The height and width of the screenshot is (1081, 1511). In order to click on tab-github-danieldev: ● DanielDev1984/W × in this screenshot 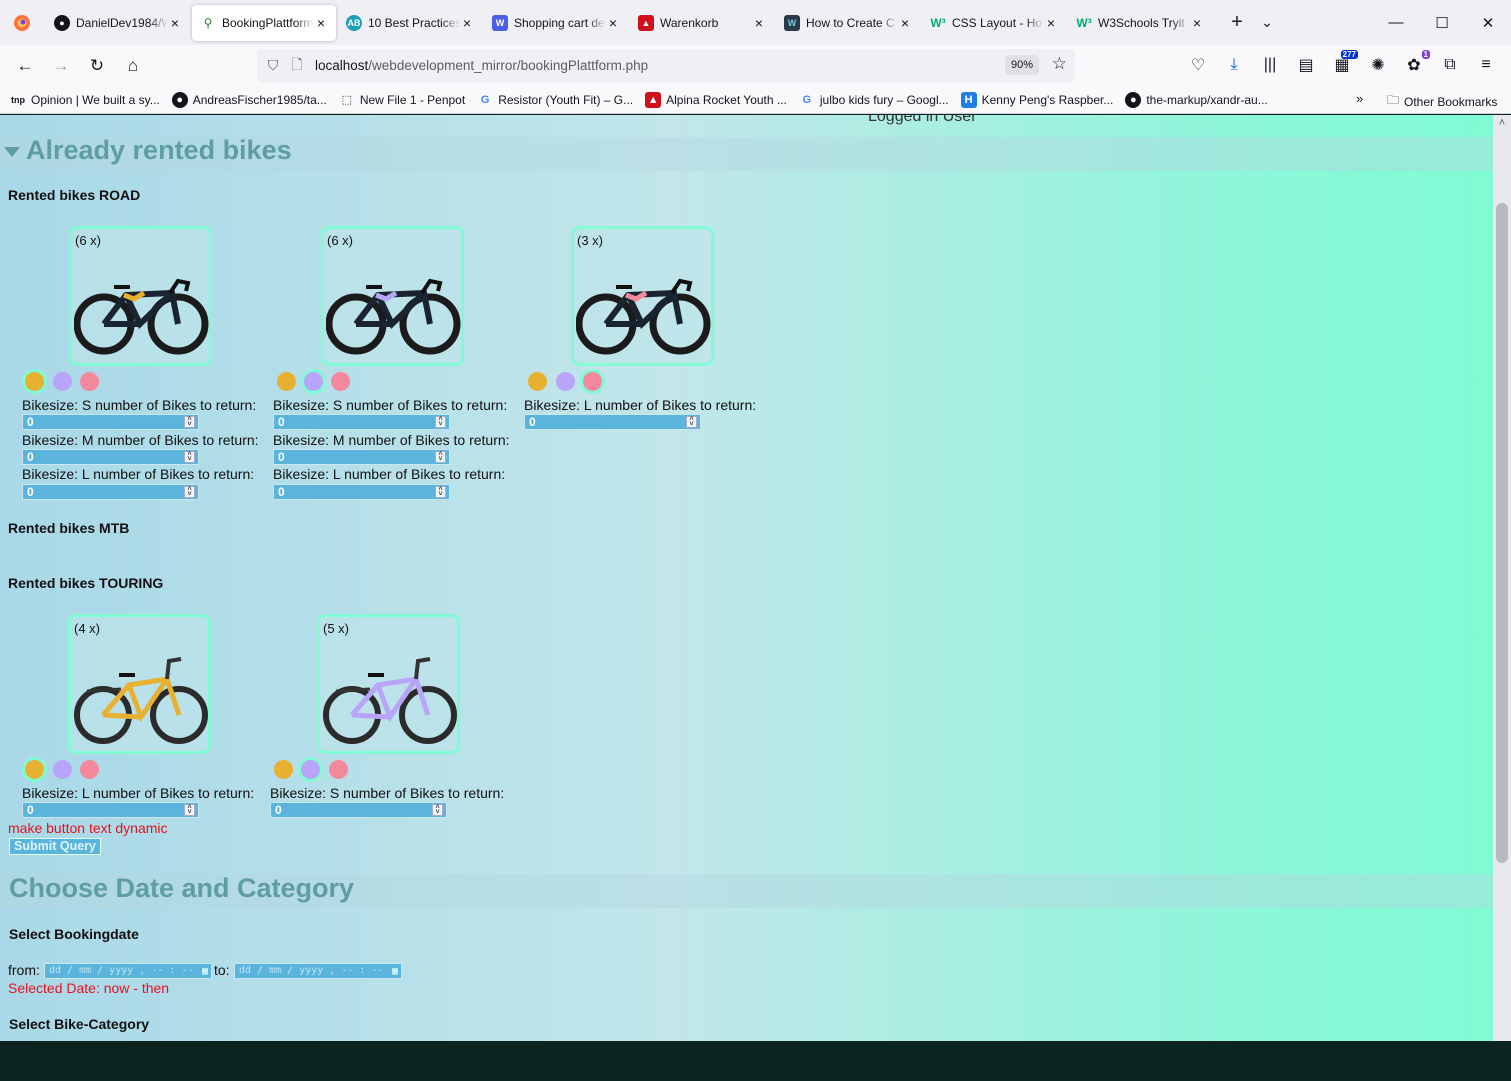, I will do `click(118, 23)`.